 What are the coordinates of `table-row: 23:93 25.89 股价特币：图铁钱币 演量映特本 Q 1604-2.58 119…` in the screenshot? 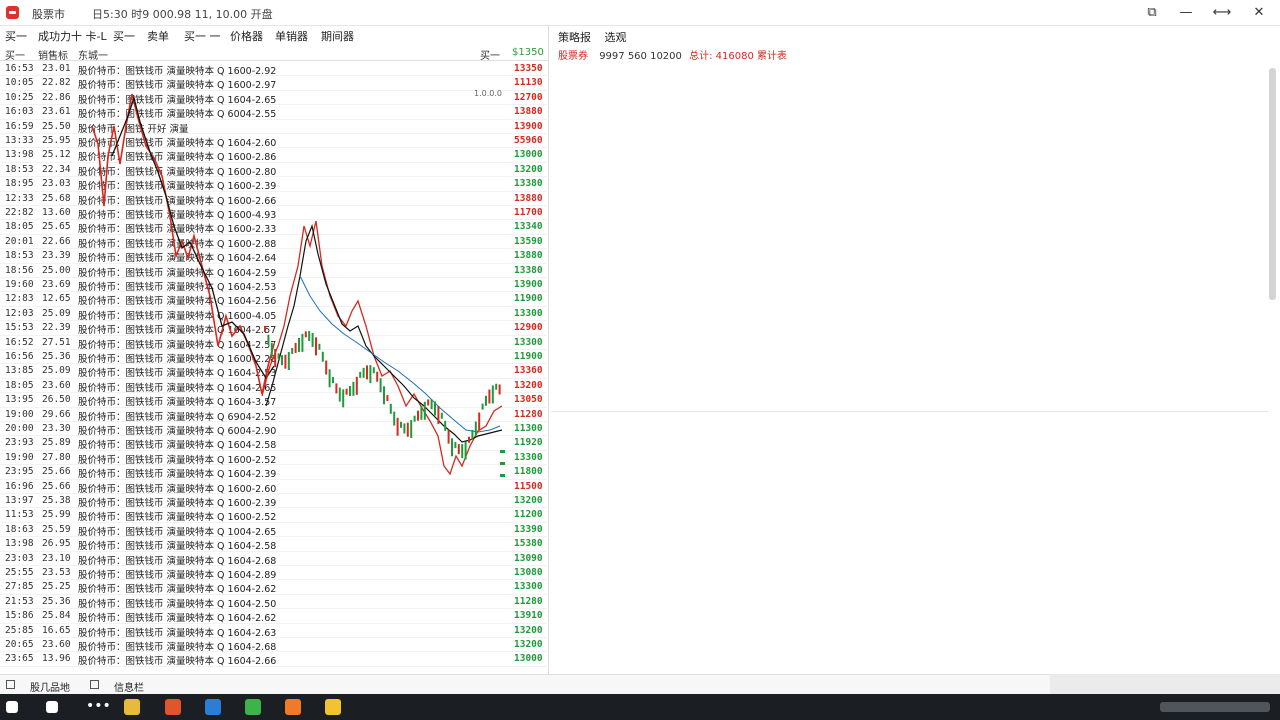 It's located at (274, 443).